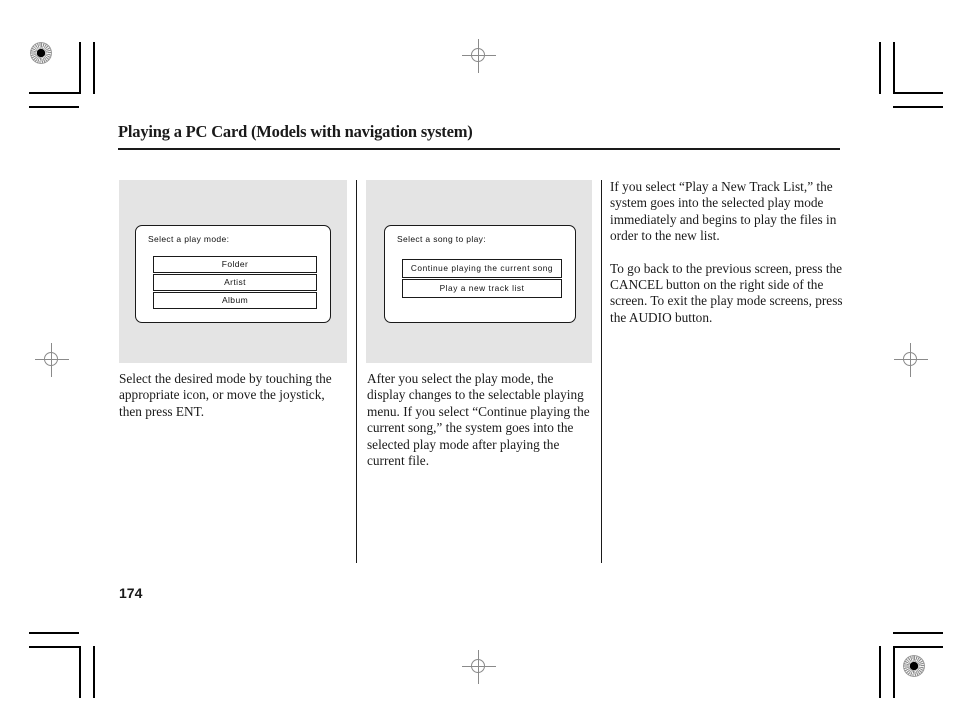 The height and width of the screenshot is (710, 954). Describe the element at coordinates (235, 264) in the screenshot. I see `play-mode-button-folder: Folder` at that location.